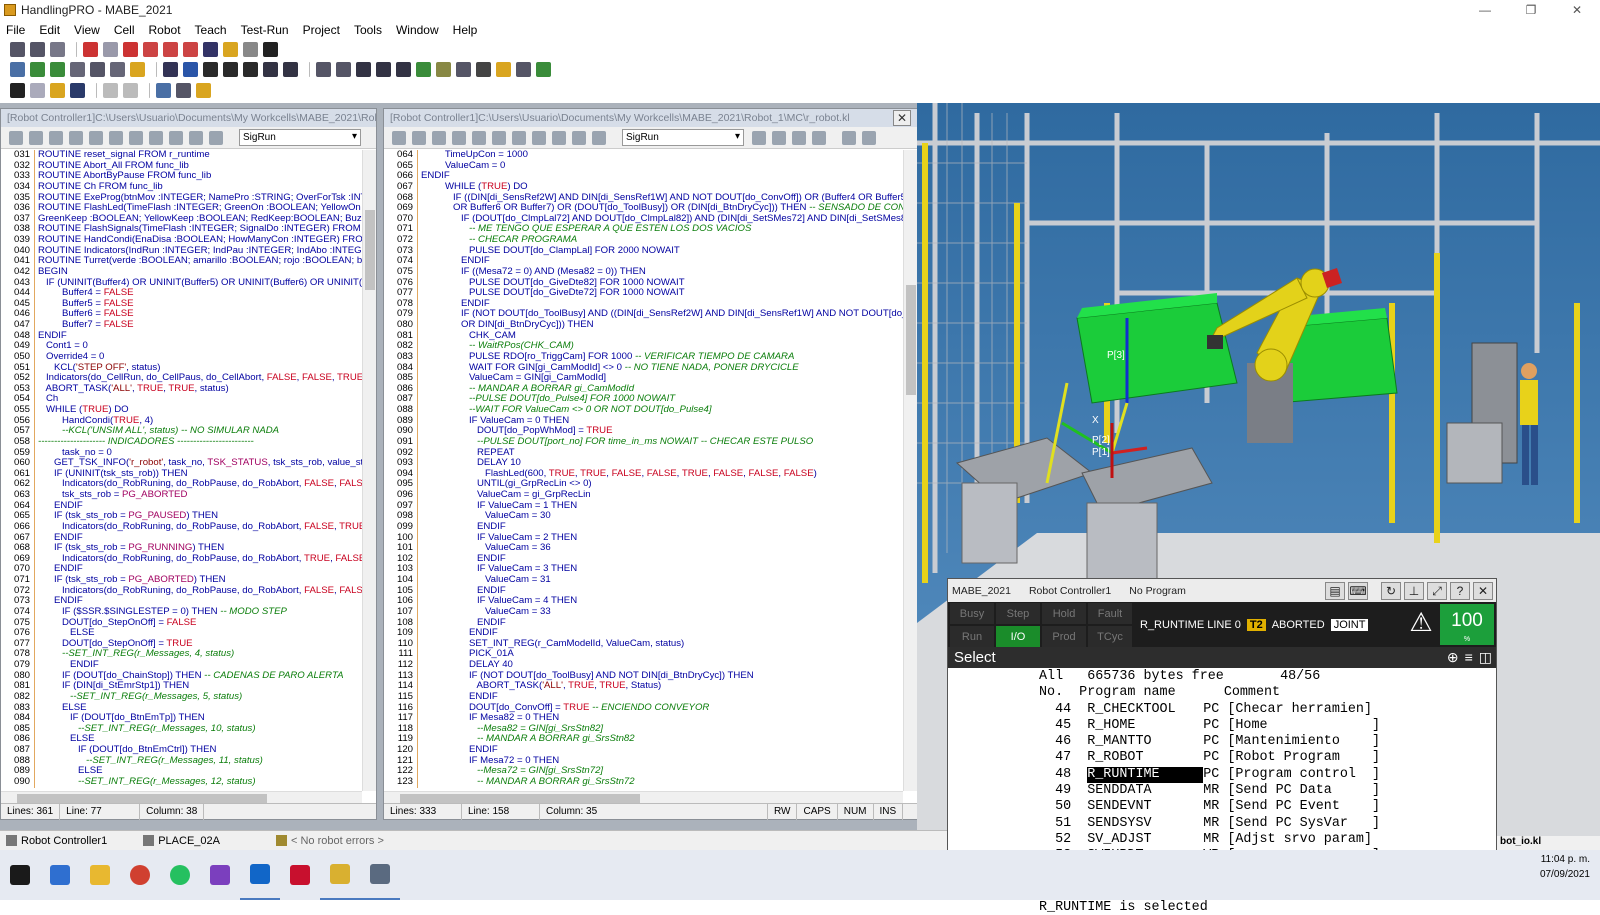 The image size is (1600, 915). What do you see at coordinates (368, 30) in the screenshot?
I see `menu-tools: Tools` at bounding box center [368, 30].